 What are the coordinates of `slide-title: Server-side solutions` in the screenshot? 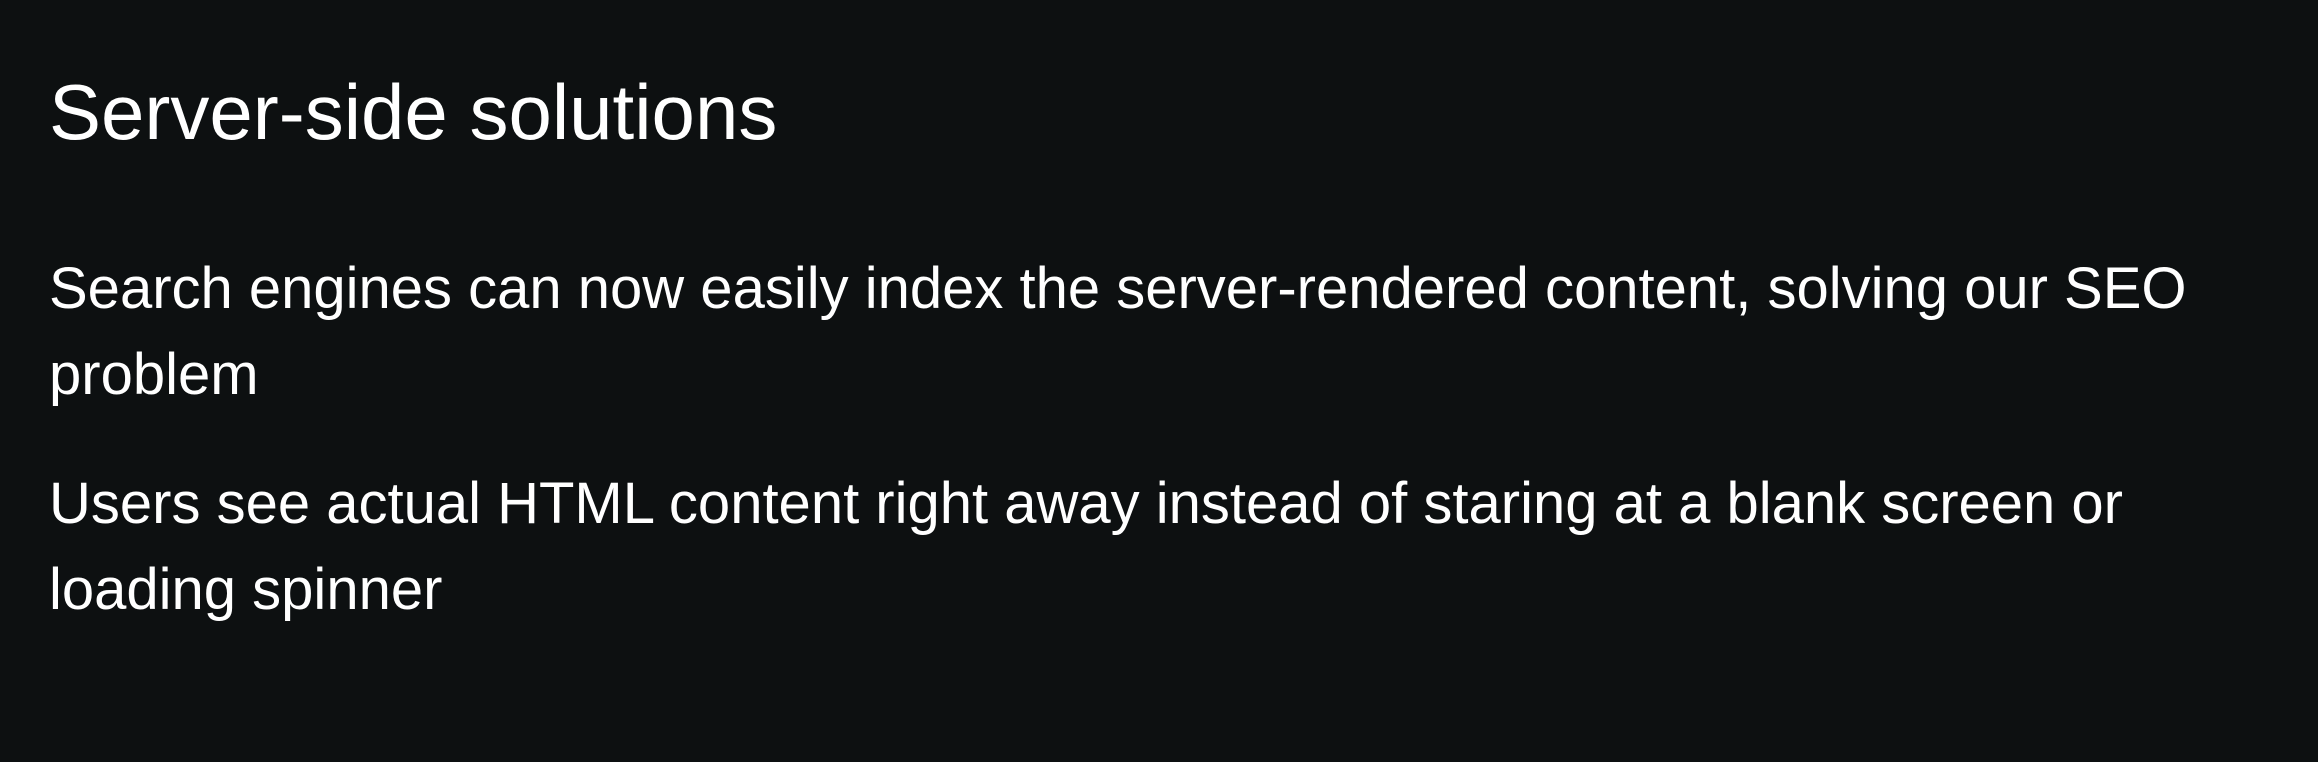 It's located at (413, 112).